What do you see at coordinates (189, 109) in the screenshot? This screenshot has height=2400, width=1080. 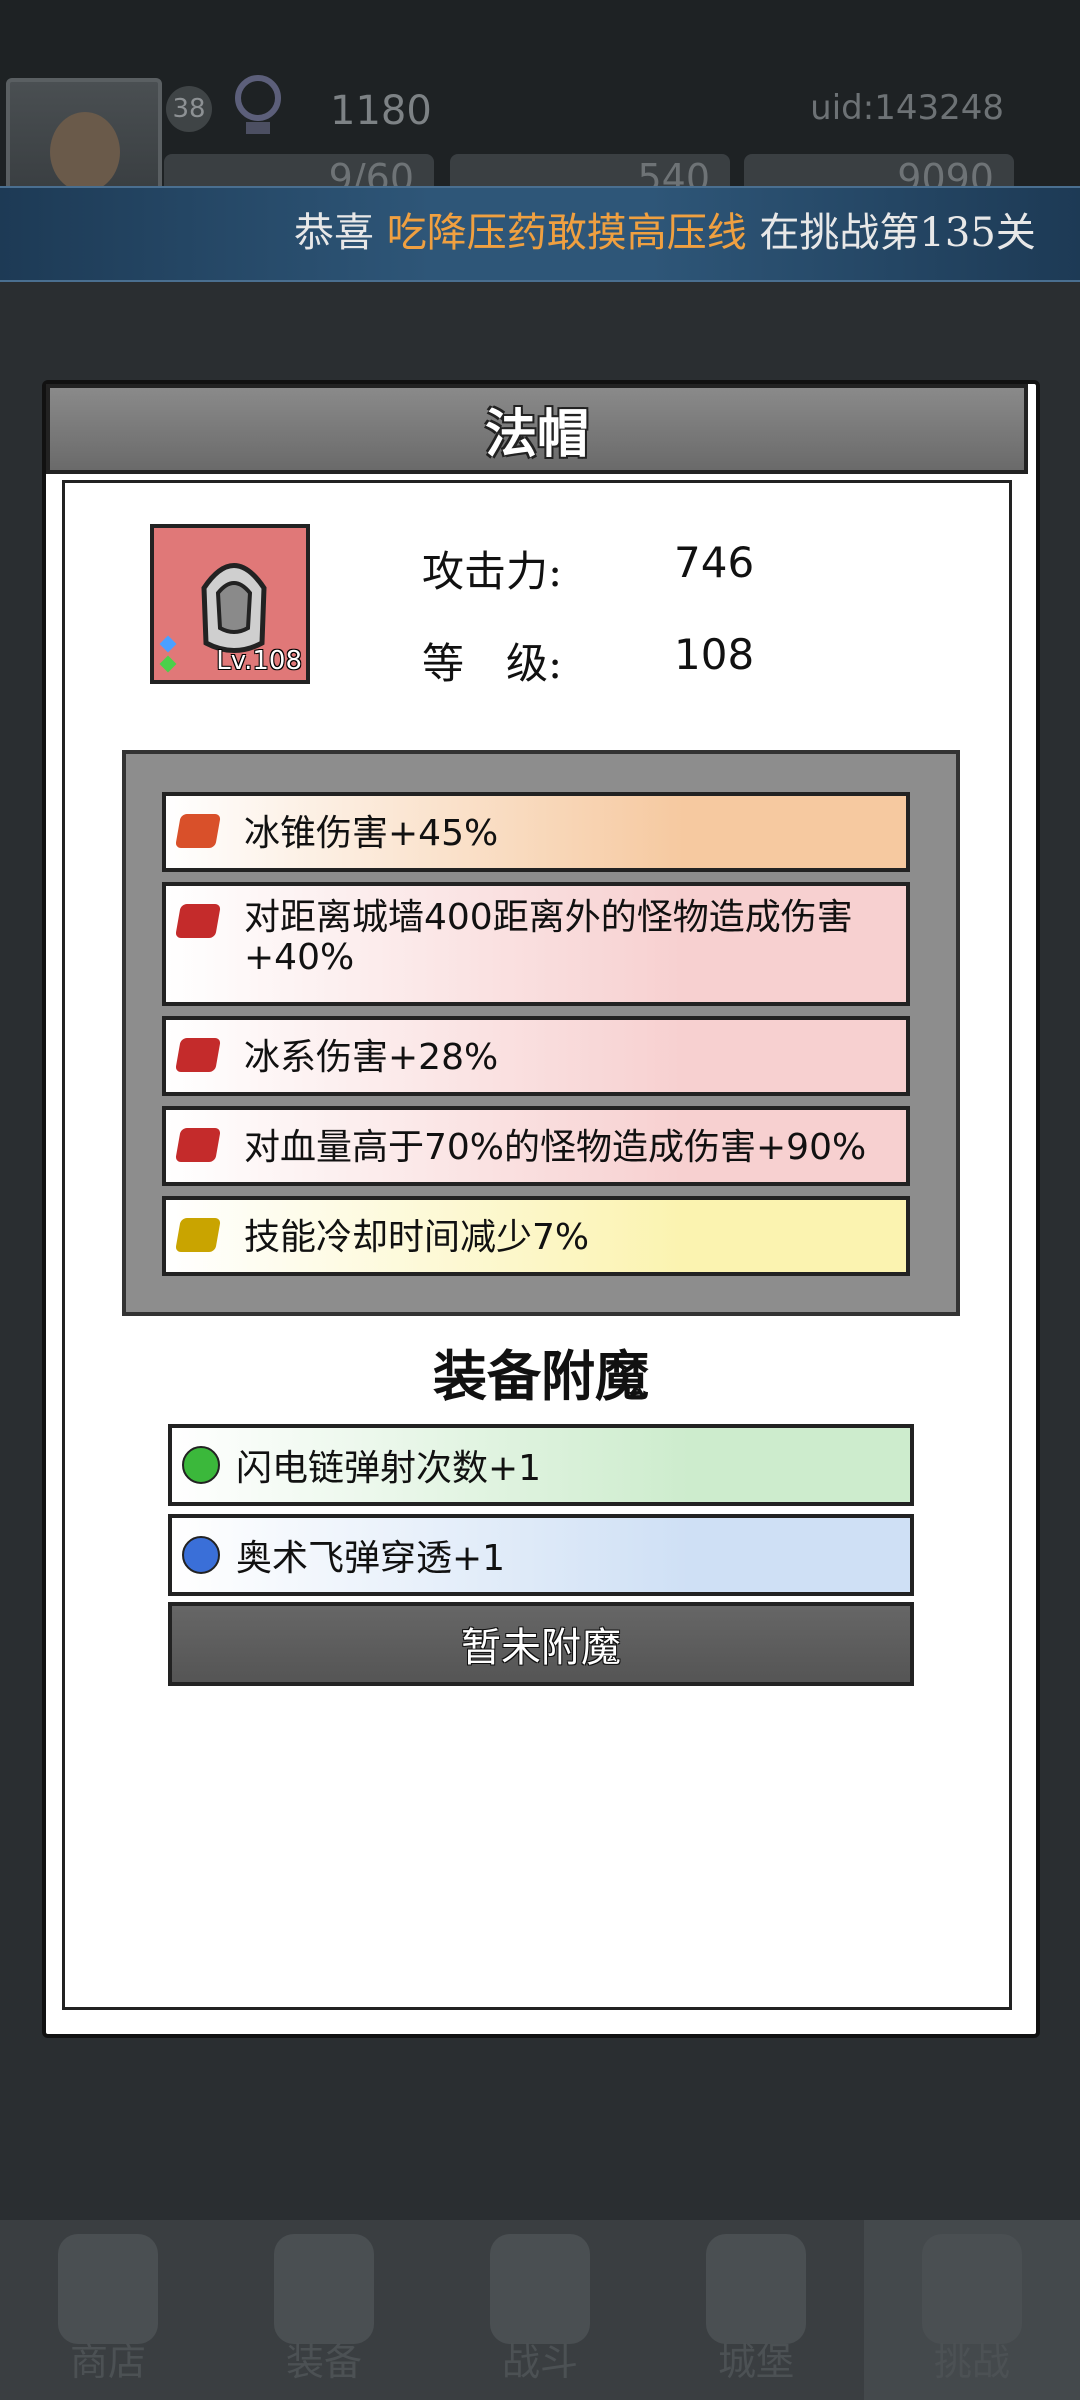 I see `player-level-badge: 38` at bounding box center [189, 109].